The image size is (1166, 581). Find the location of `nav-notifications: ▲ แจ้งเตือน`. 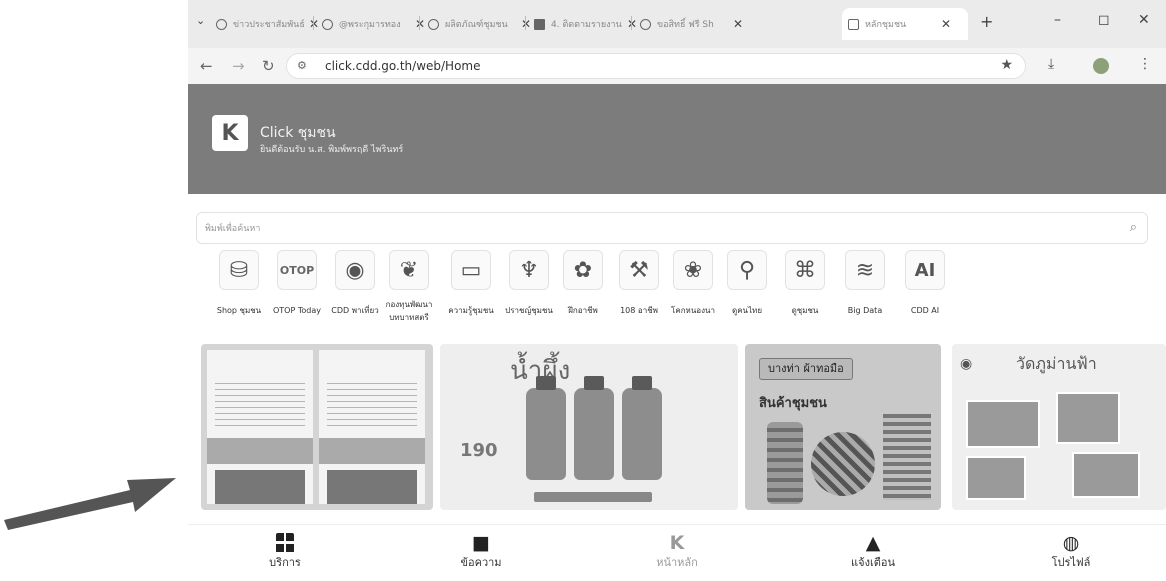

nav-notifications: ▲ แจ้งเตือน is located at coordinates (873, 551).